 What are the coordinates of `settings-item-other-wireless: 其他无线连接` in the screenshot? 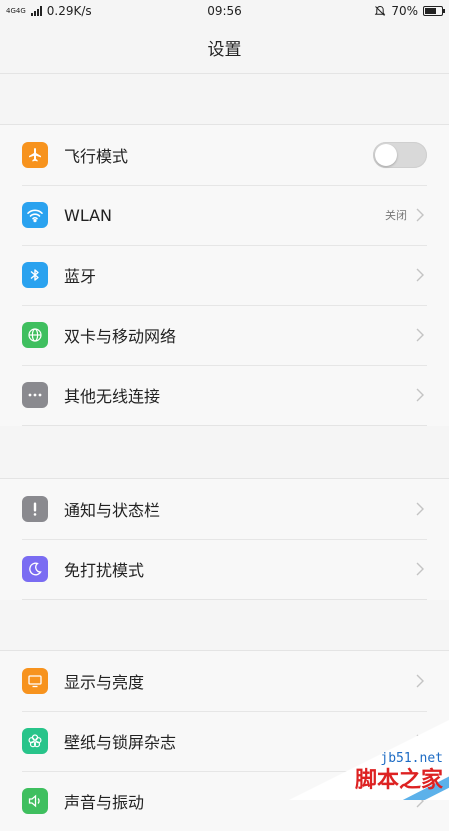 It's located at (224, 395).